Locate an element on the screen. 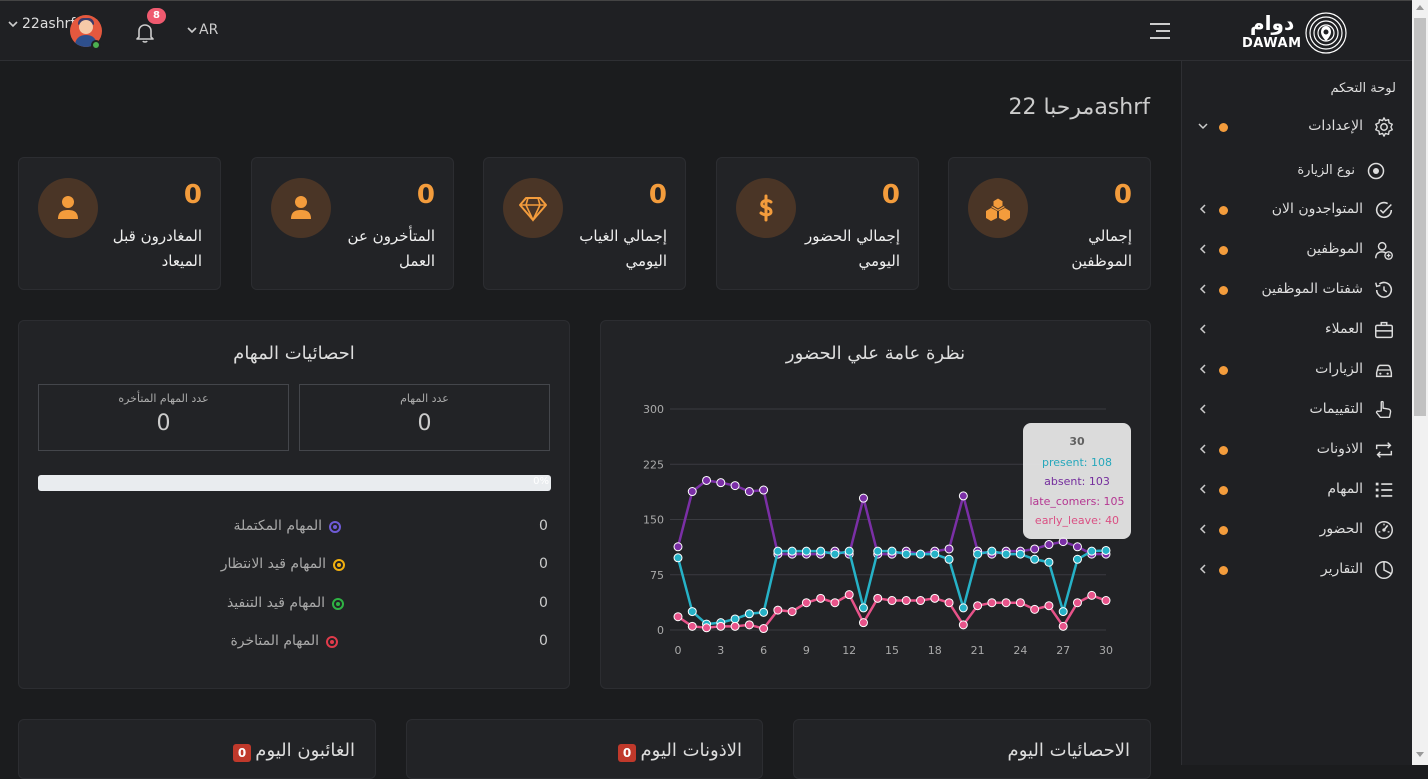  pie-chart-icon is located at coordinates (1384, 570).